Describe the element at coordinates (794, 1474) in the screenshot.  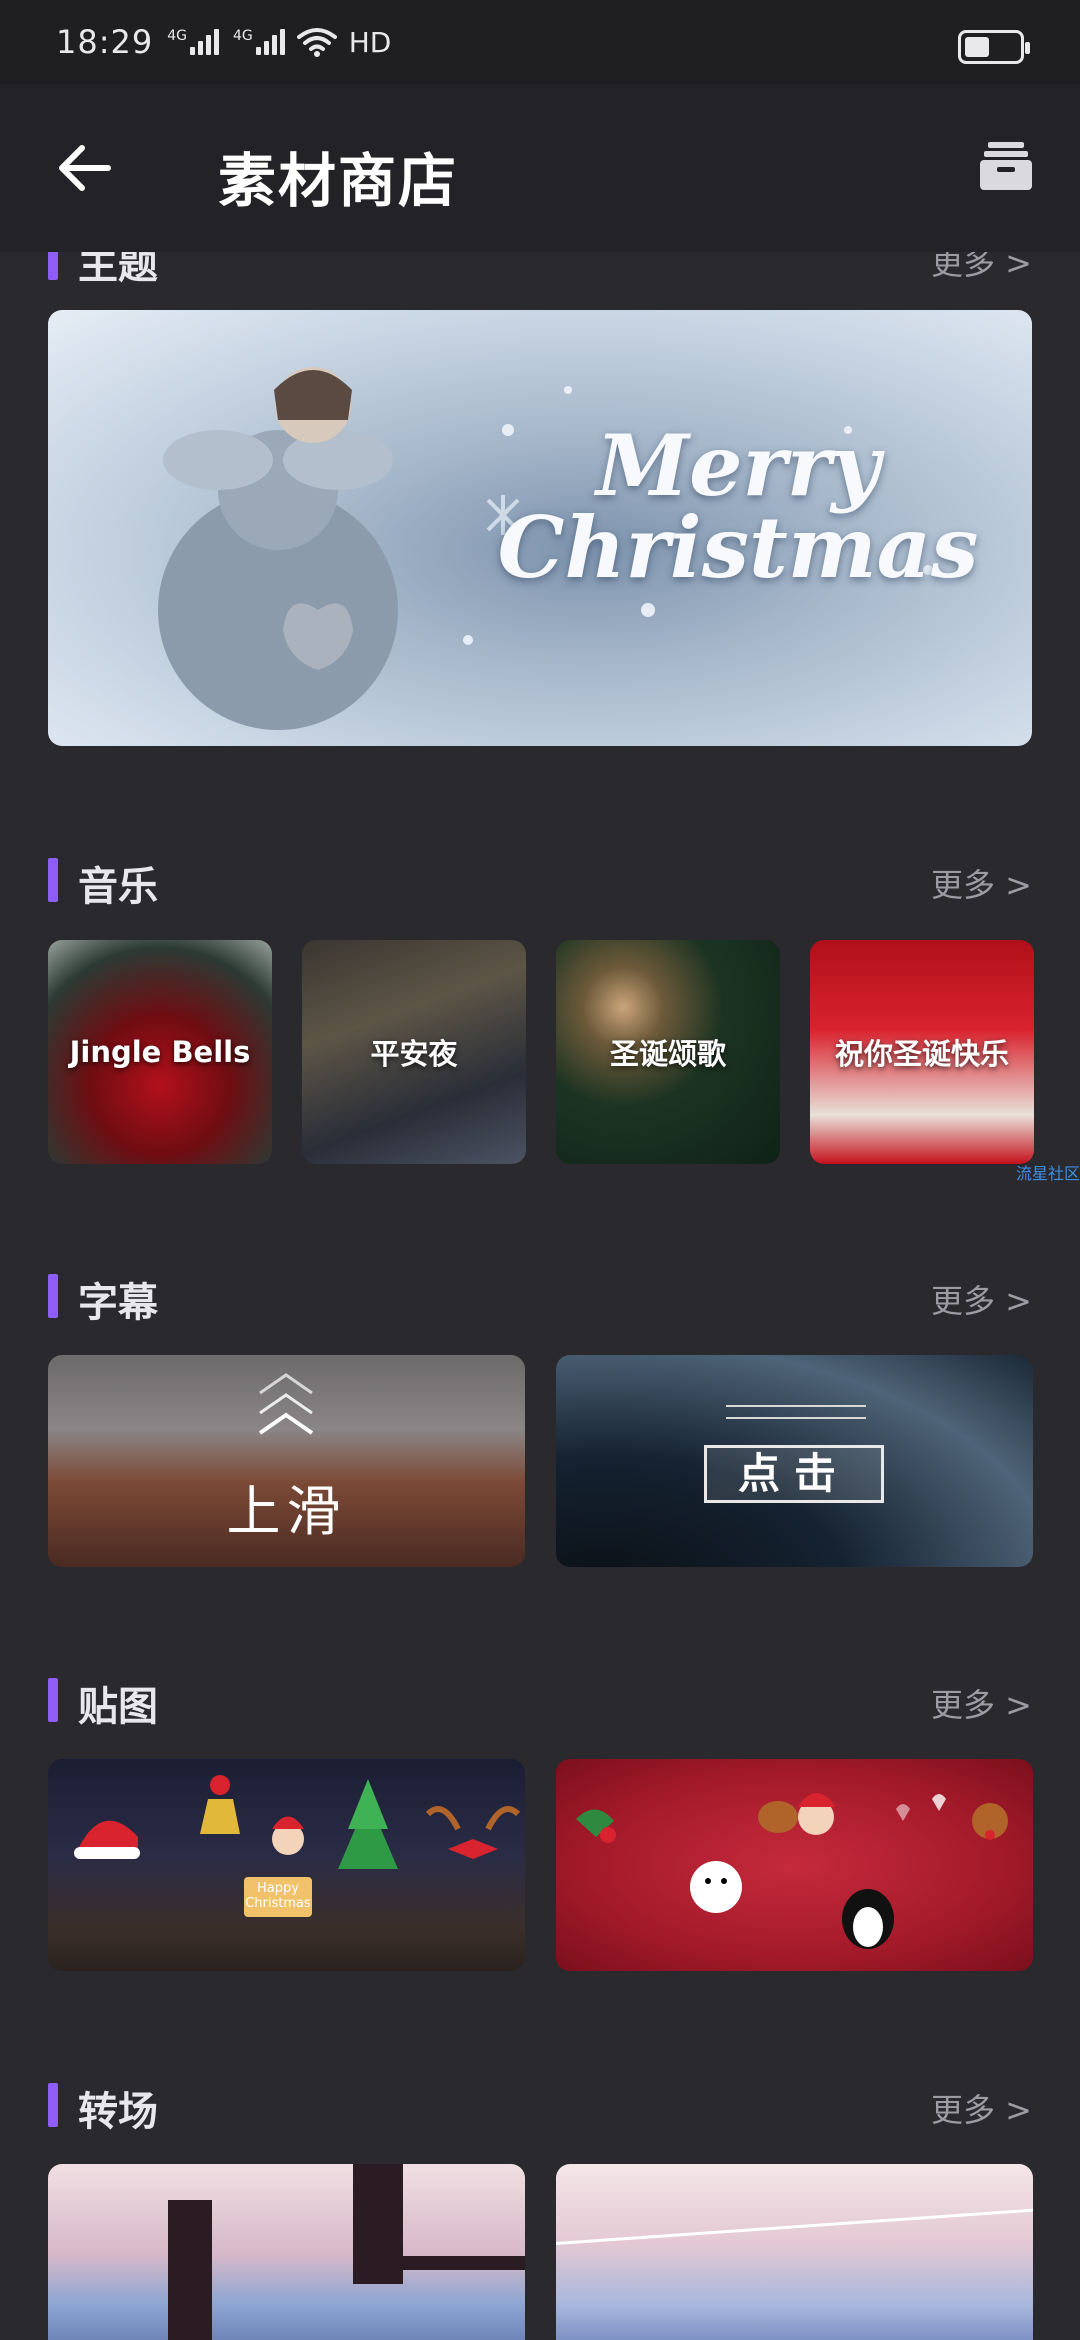
I see `subtitle-card-label: 点击` at that location.